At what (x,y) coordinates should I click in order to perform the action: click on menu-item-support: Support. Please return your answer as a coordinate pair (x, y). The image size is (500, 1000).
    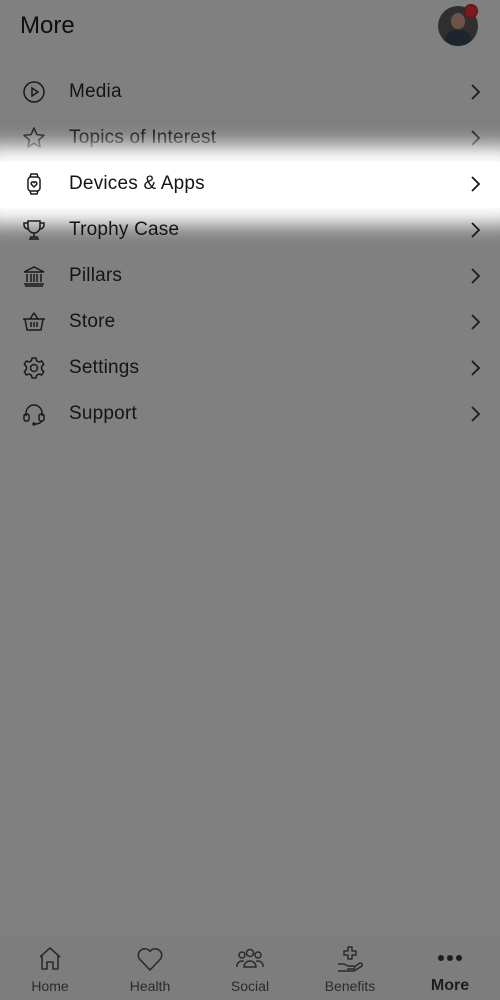
    Looking at the image, I should click on (250, 415).